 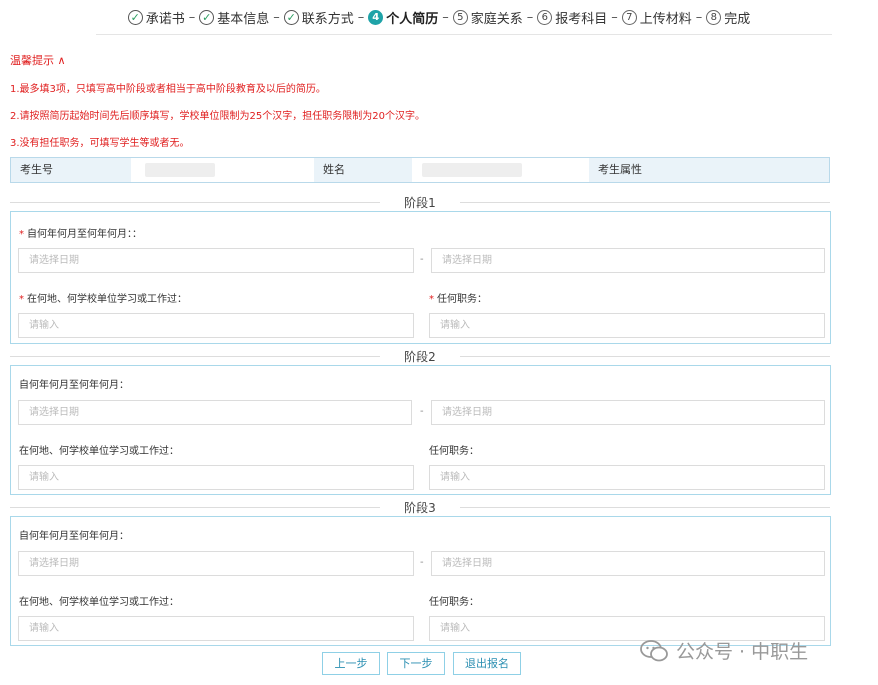 I want to click on exit-registration-button: 退出报名, so click(x=487, y=663).